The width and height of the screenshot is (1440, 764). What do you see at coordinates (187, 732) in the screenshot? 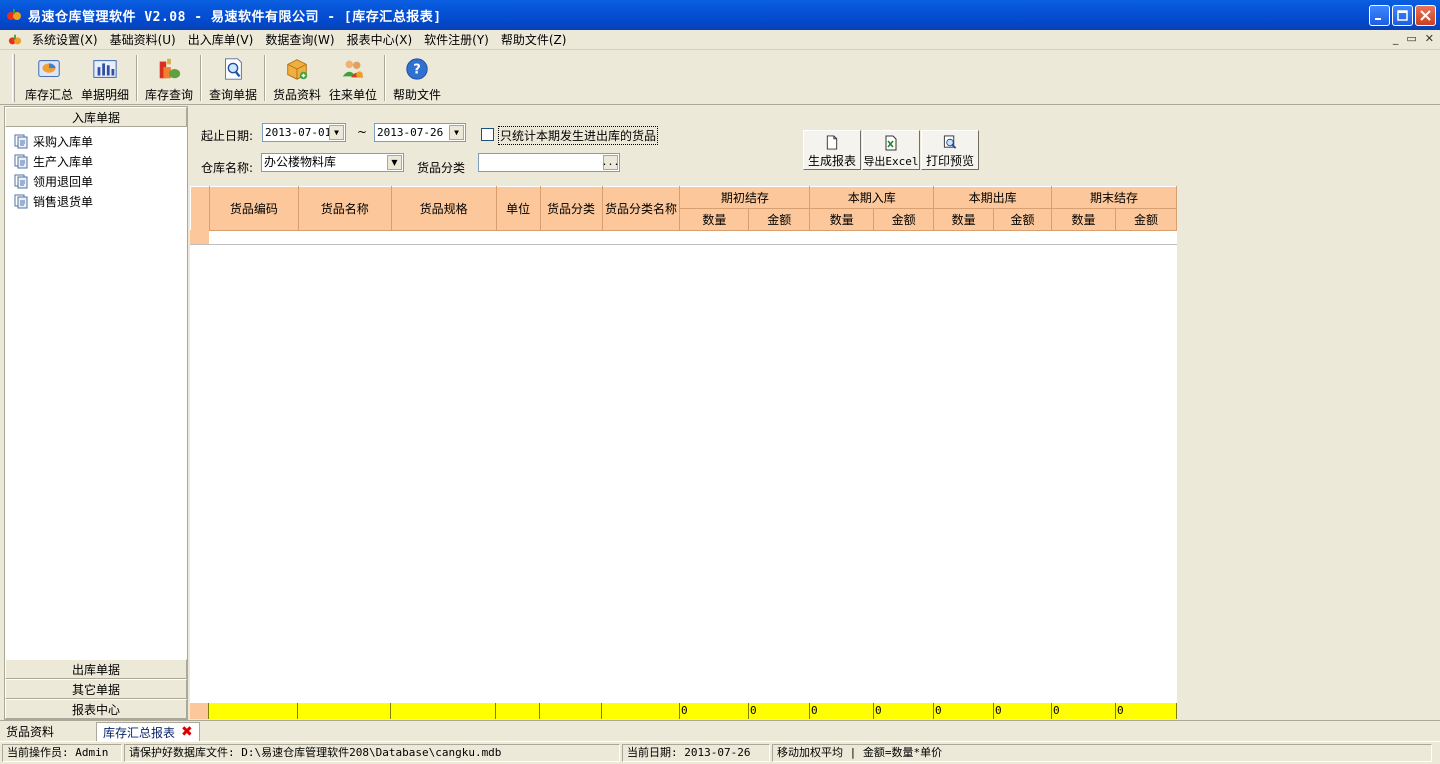
I see `close-tab-icon: ✖` at bounding box center [187, 732].